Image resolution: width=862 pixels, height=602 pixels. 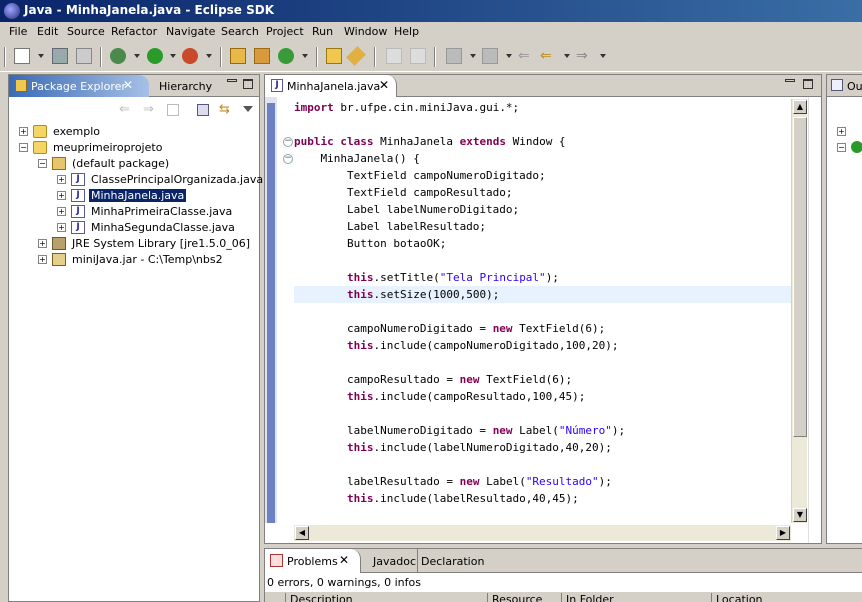 What do you see at coordinates (452, 561) in the screenshot?
I see `tab-declaration: Declaration` at bounding box center [452, 561].